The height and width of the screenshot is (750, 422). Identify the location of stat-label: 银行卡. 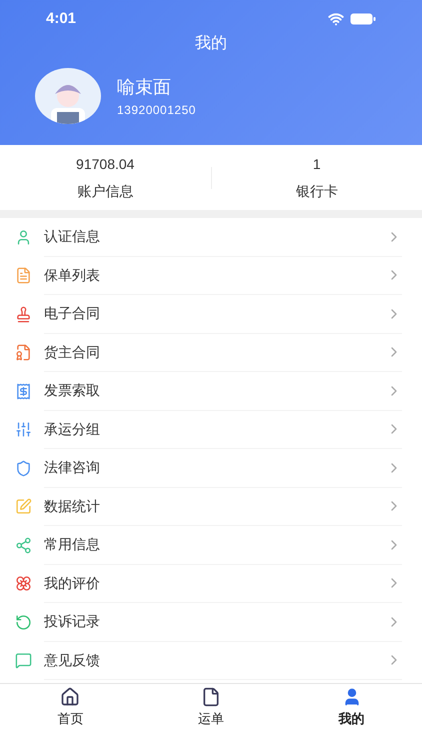
(317, 191).